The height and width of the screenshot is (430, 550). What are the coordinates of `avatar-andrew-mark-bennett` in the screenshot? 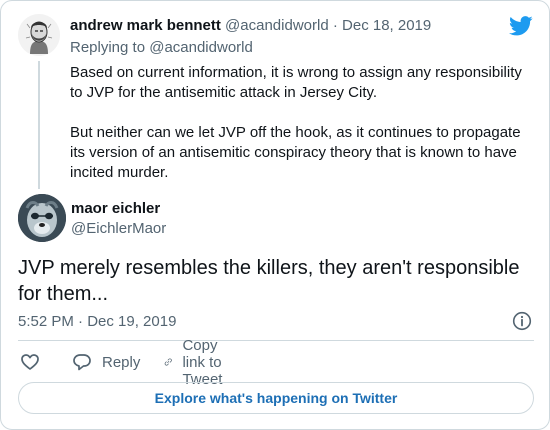 It's located at (39, 35).